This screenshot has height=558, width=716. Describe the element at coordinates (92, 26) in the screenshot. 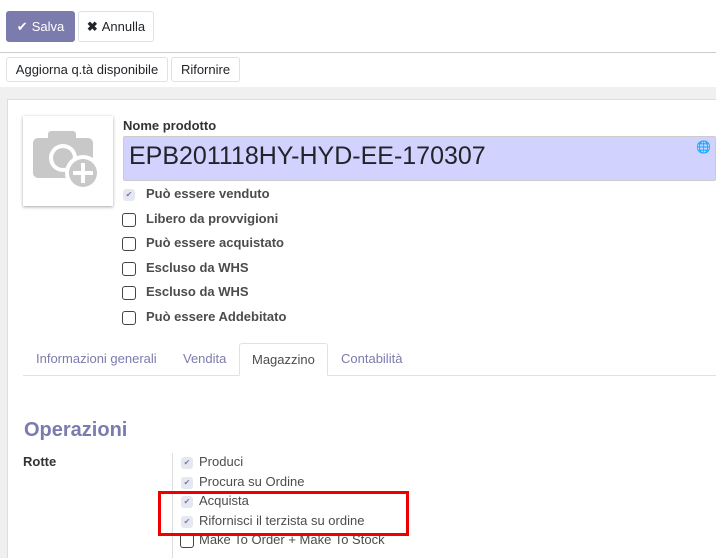

I see `close-icon: ✖` at that location.